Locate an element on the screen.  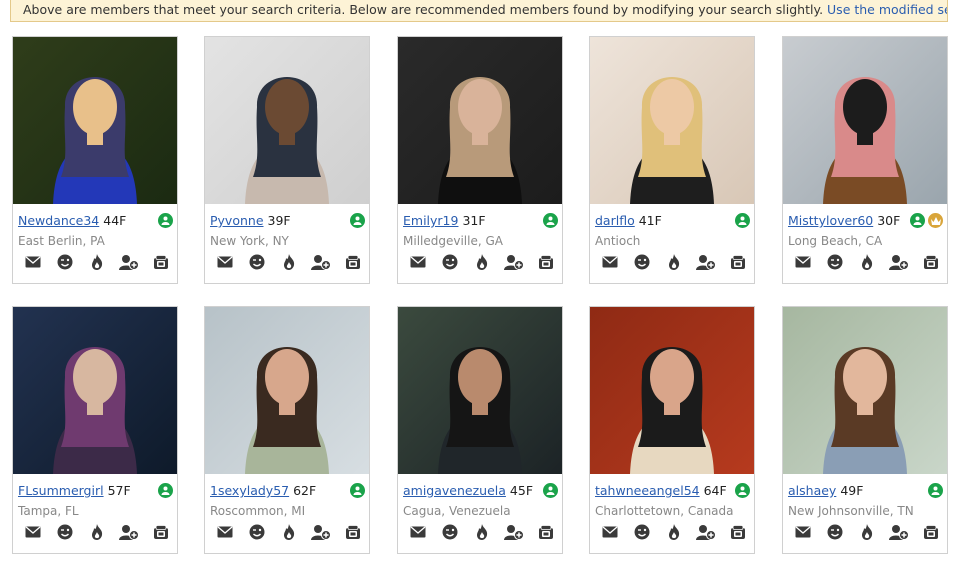
member-name-row: Newdance34 44F is located at coordinates (95, 221).